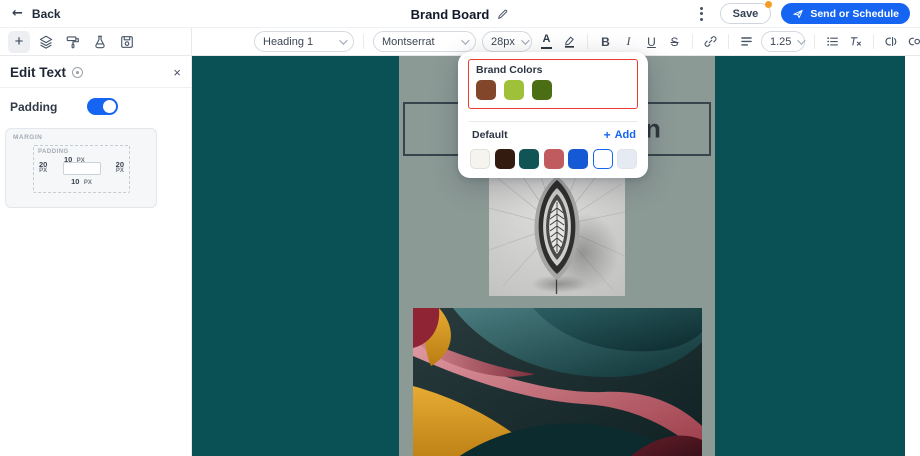  Describe the element at coordinates (28, 137) in the screenshot. I see `margin-diagram-label: MARGIN` at that location.